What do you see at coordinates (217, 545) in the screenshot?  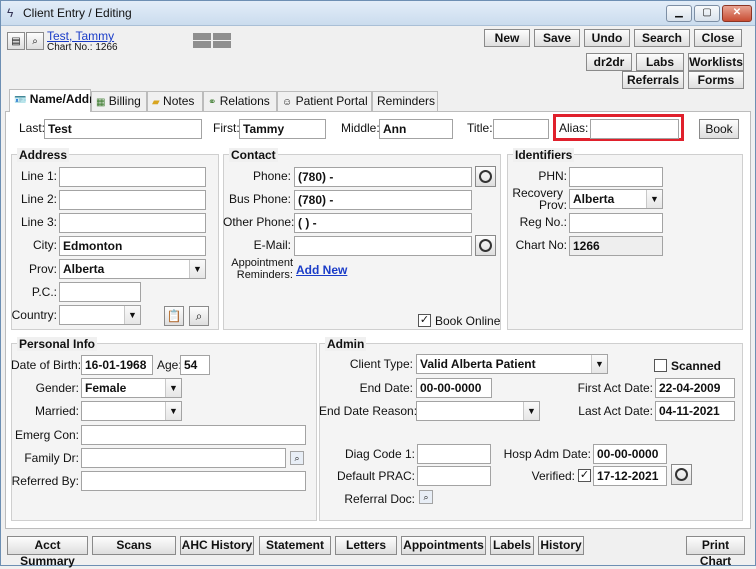 I see `ahc-history-button: AHC History` at bounding box center [217, 545].